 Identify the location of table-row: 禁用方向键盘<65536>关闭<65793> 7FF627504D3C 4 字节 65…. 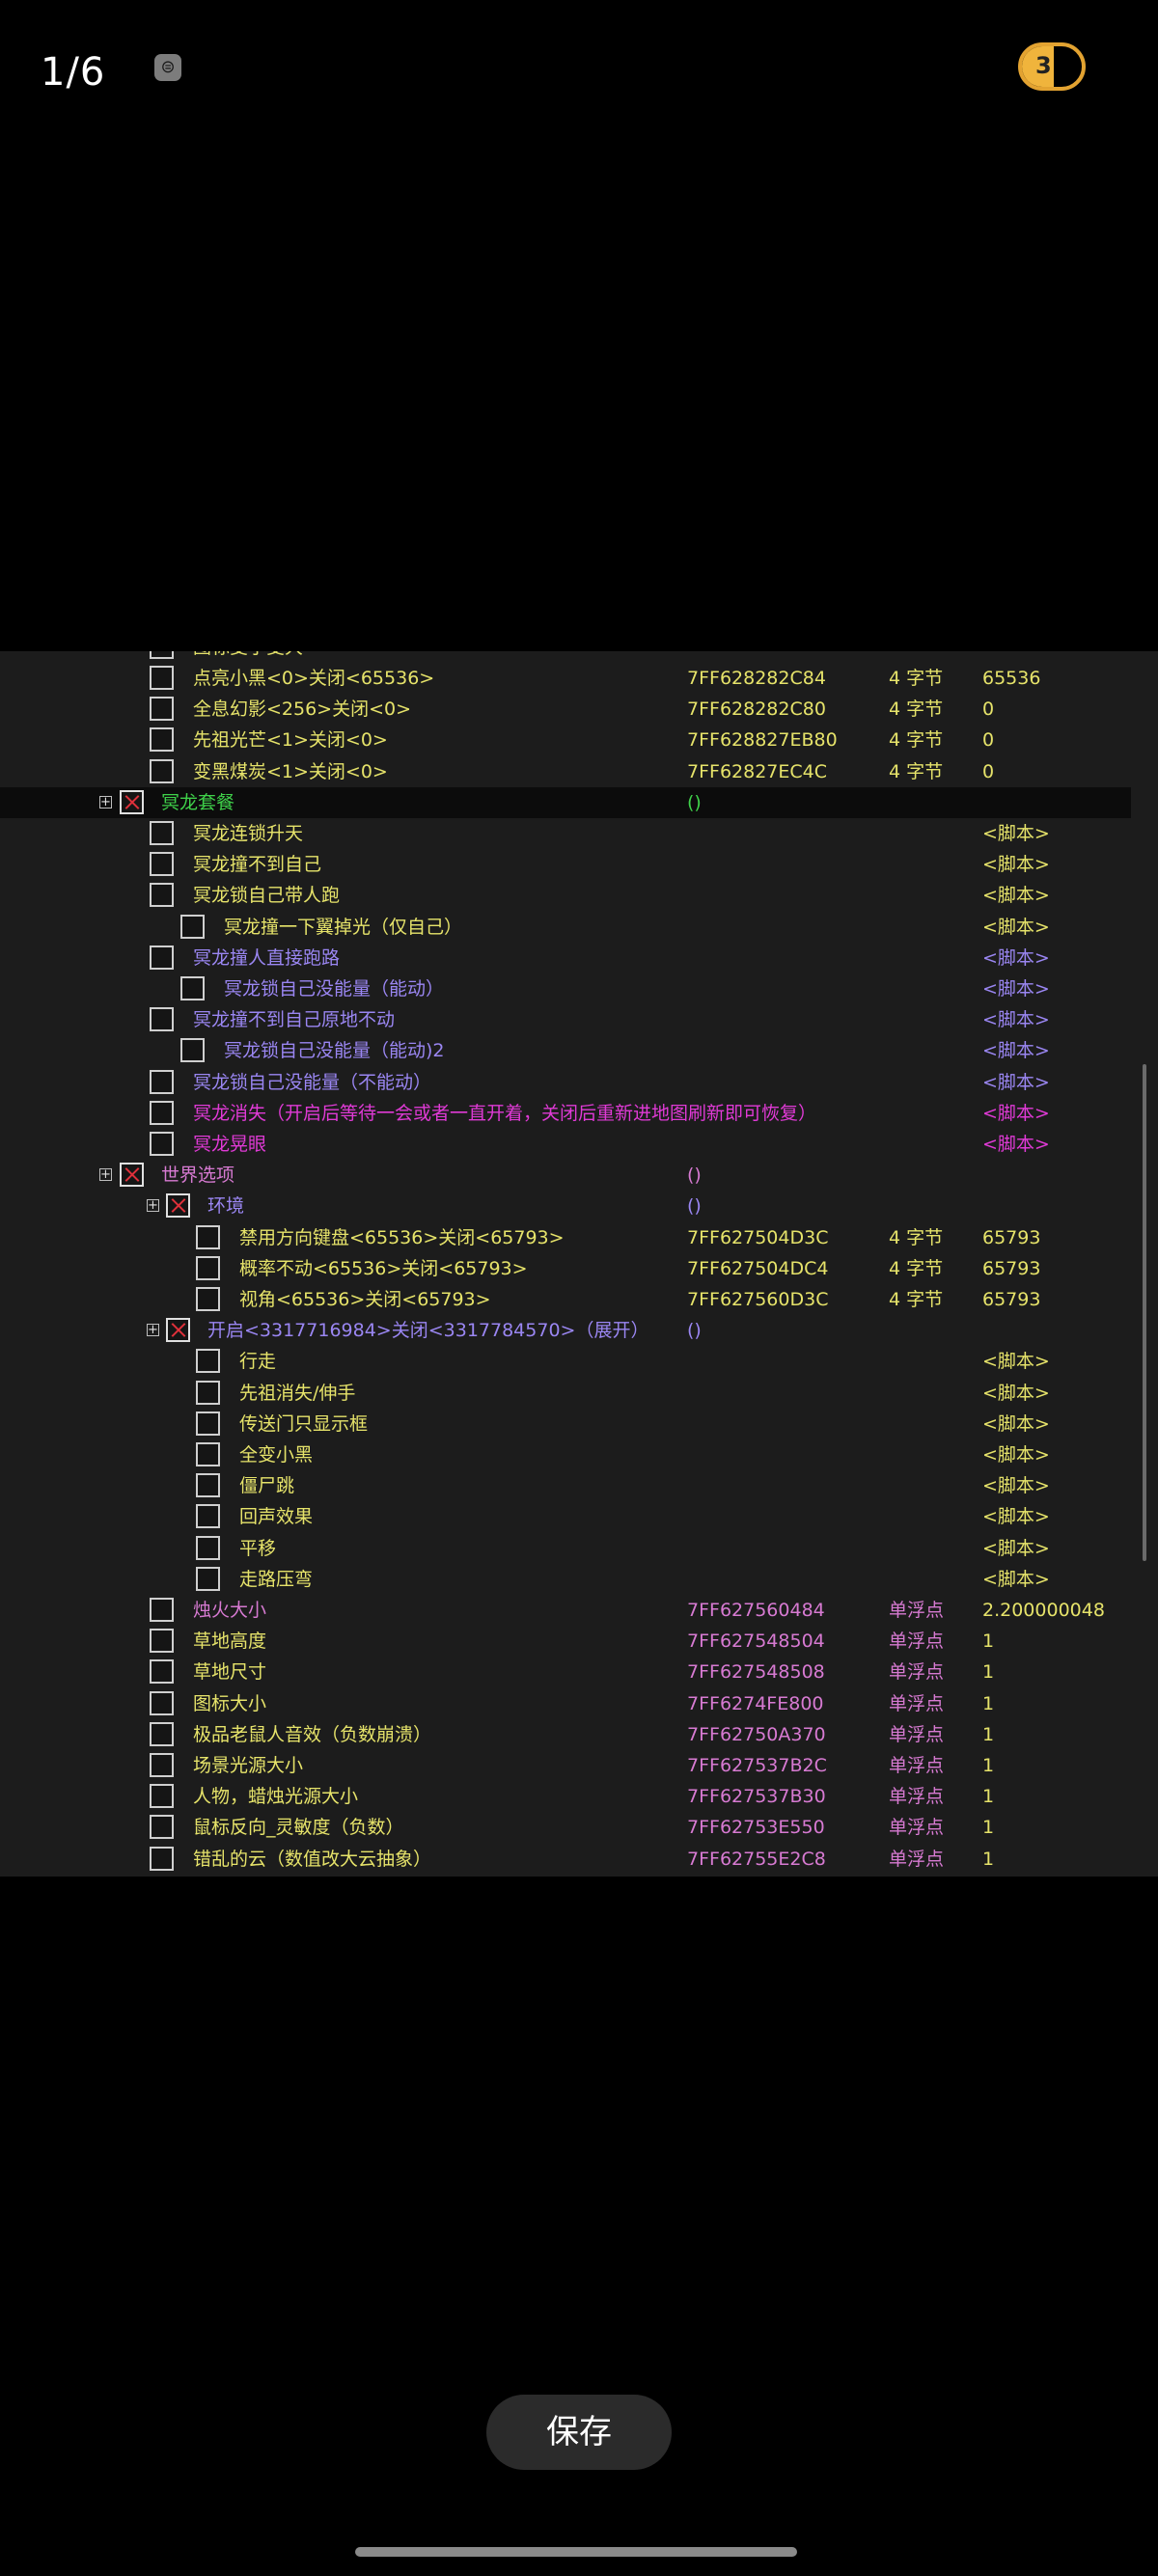
(565, 1238).